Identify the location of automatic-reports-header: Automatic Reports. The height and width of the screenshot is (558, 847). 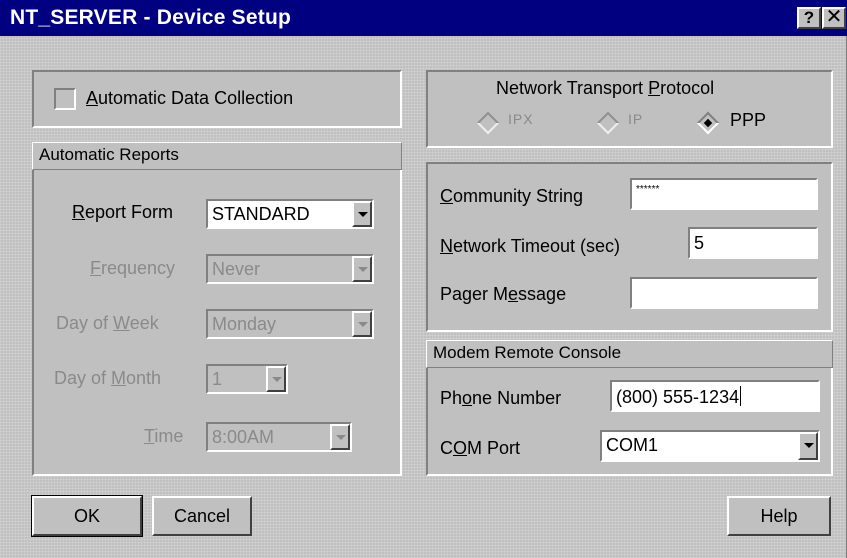
(217, 156).